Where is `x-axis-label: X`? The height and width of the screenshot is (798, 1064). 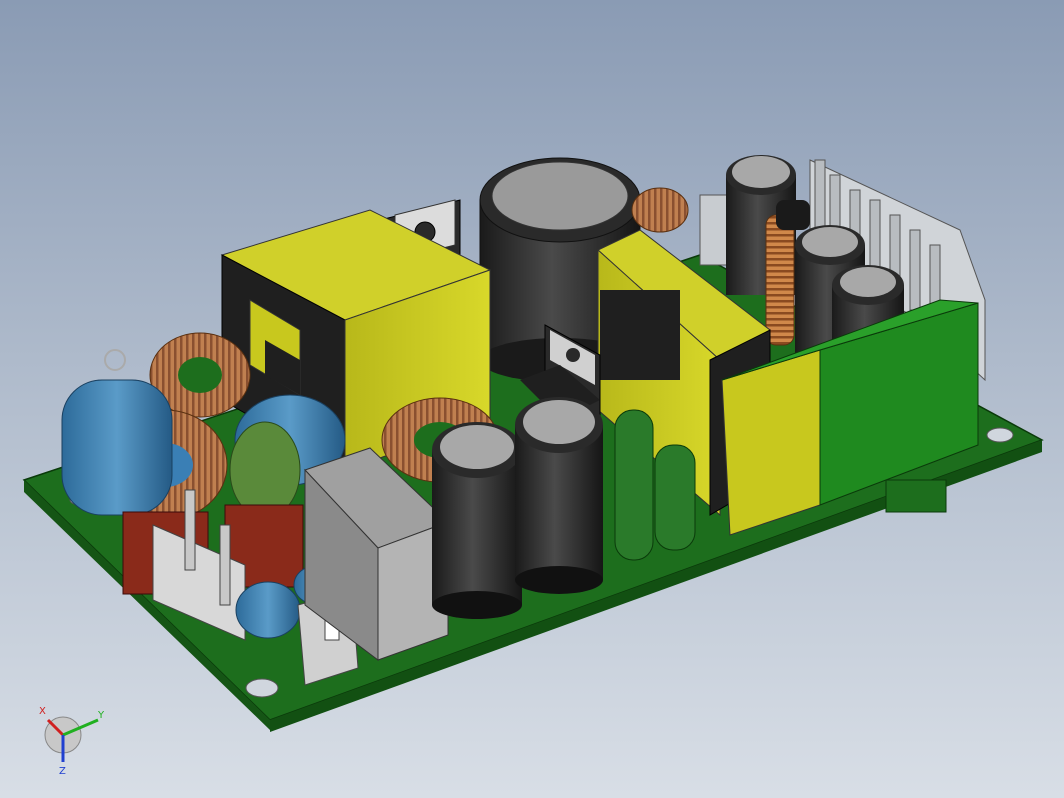 x-axis-label: X is located at coordinates (42, 711).